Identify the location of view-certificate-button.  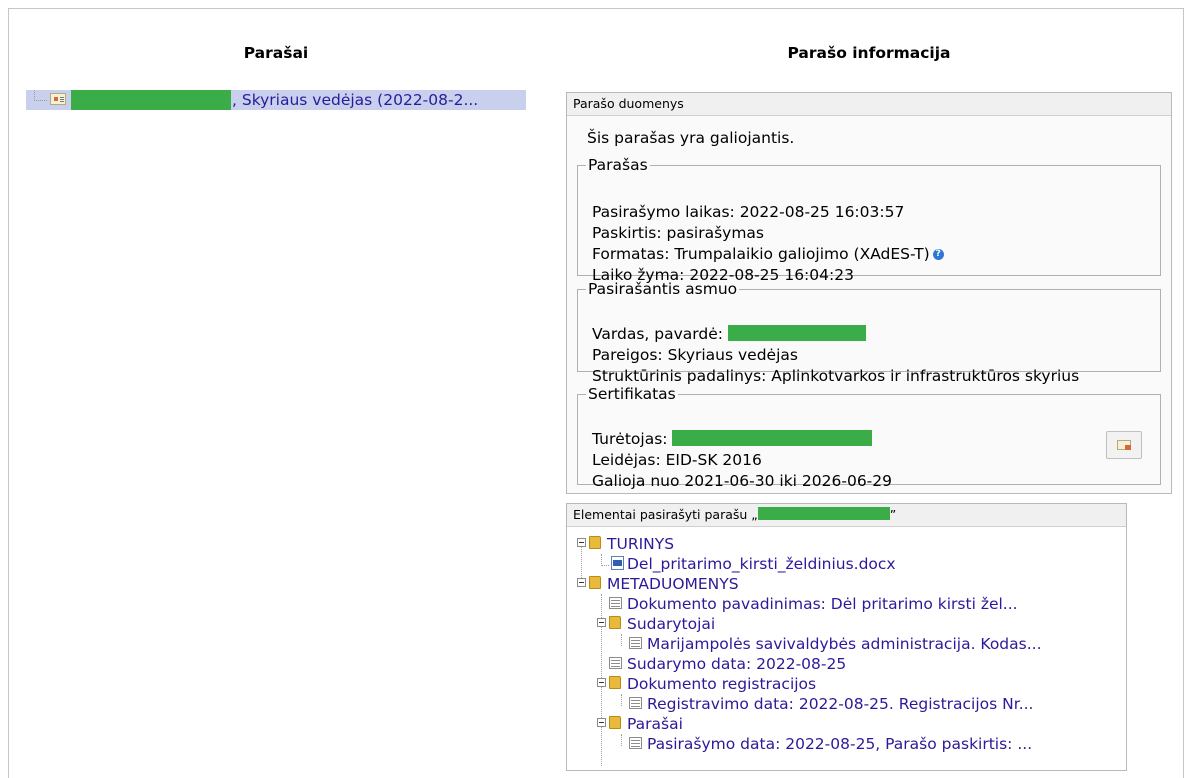
(1124, 445).